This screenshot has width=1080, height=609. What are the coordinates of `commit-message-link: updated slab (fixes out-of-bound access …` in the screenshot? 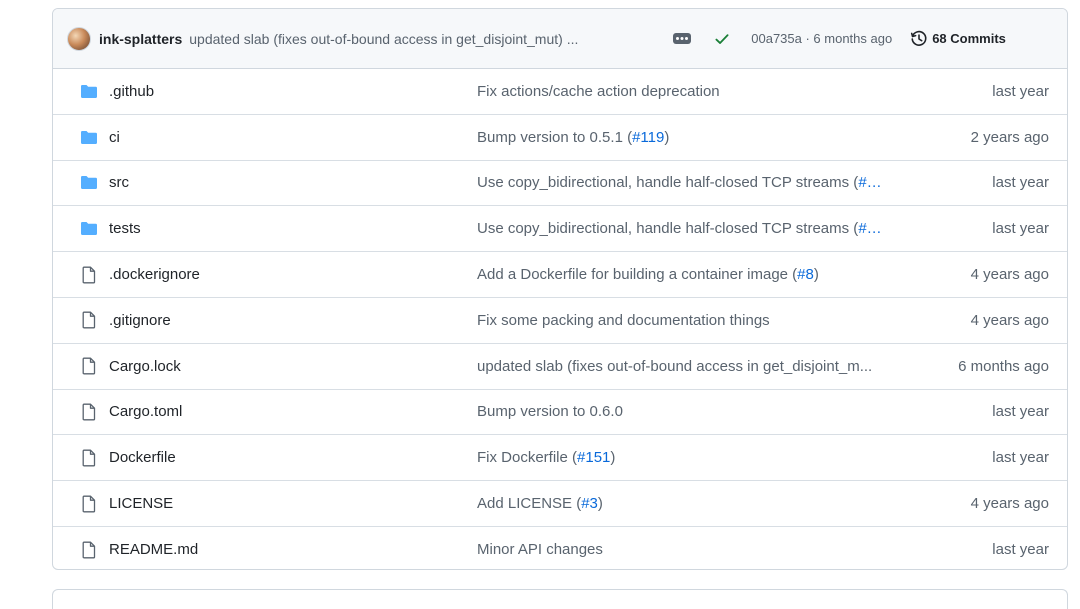 It's located at (422, 39).